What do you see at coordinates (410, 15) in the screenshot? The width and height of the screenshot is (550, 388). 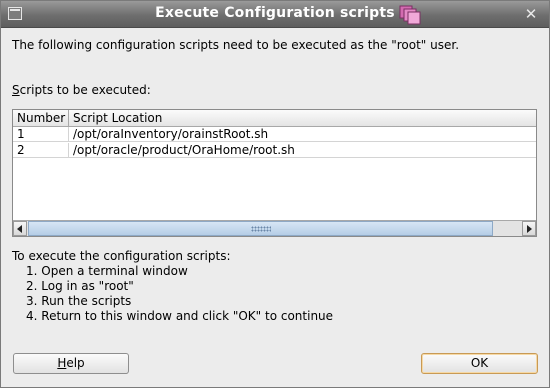 I see `app-icon` at bounding box center [410, 15].